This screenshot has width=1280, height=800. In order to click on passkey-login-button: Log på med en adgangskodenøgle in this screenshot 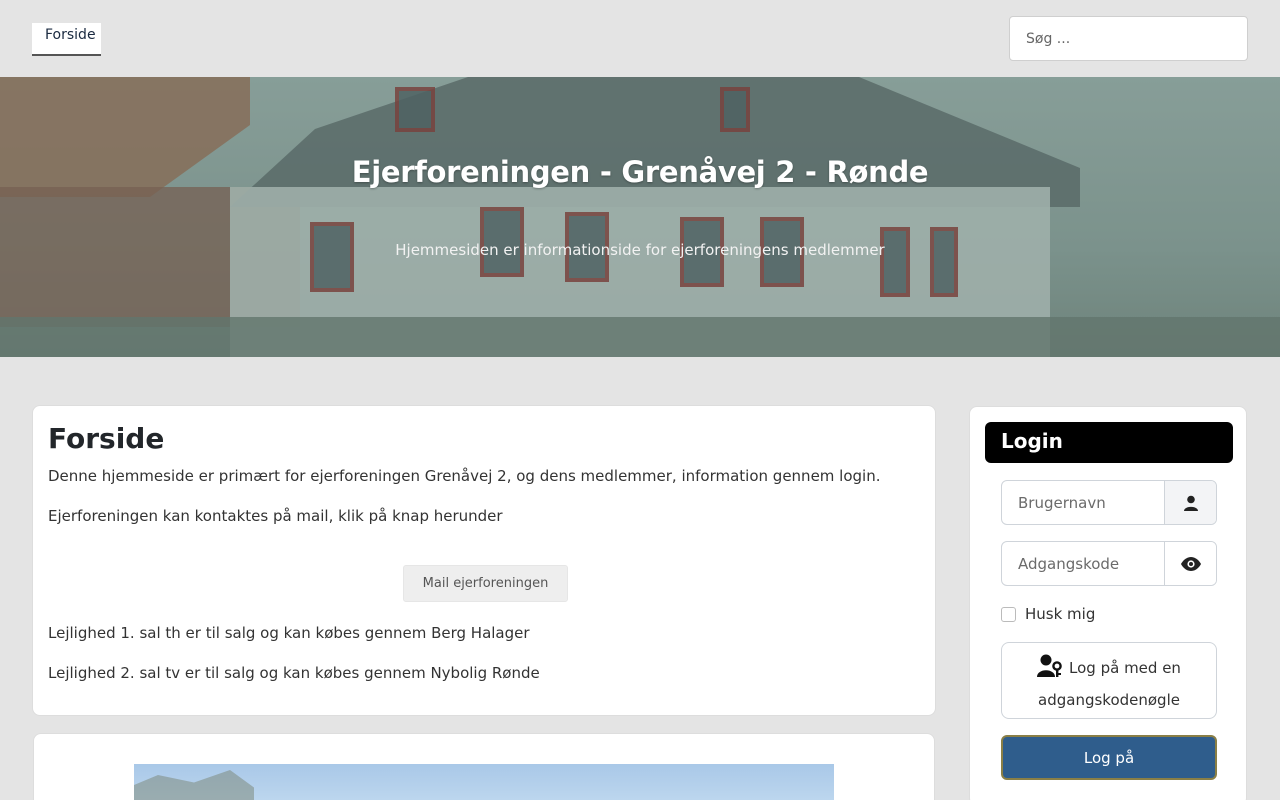, I will do `click(1109, 680)`.